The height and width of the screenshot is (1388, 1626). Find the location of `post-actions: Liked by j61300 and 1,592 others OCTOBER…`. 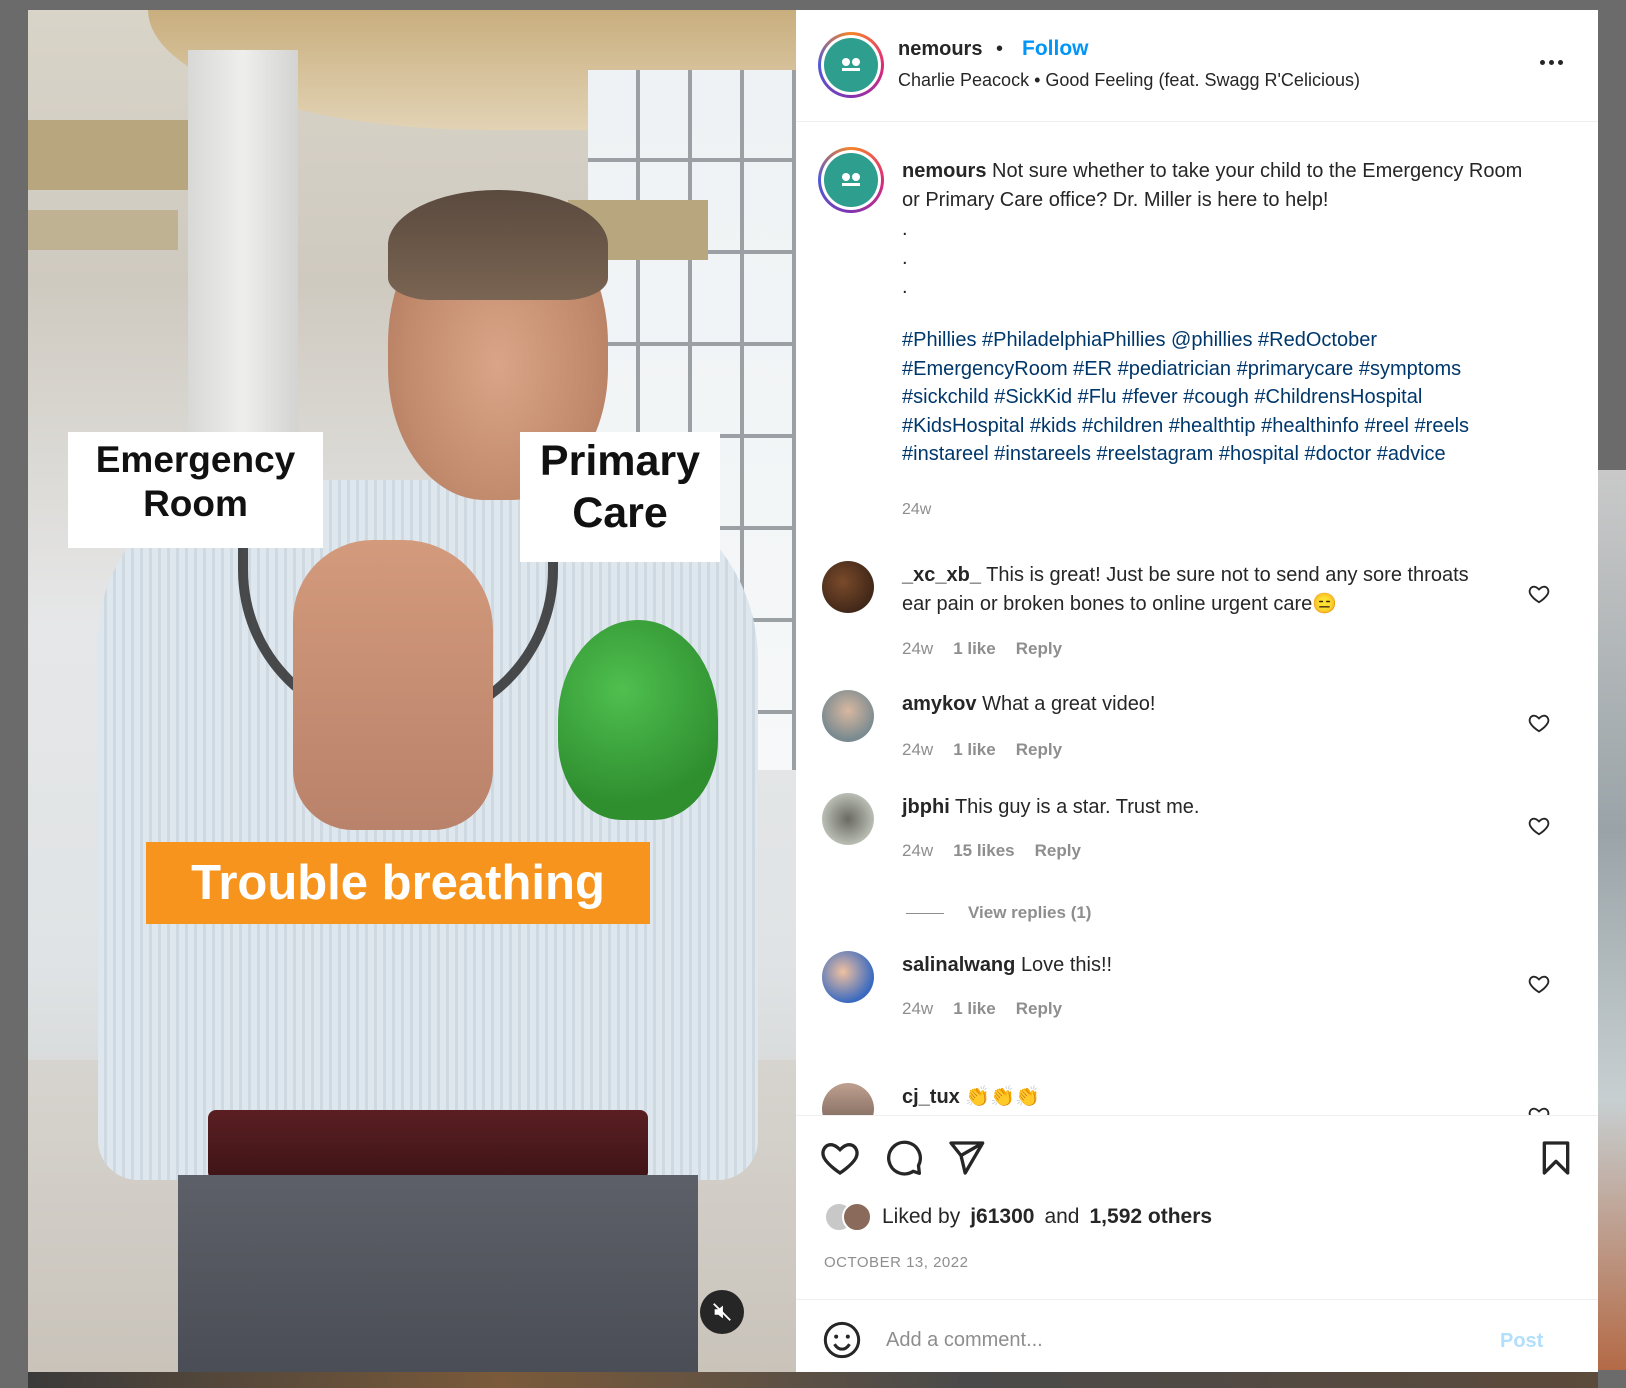

post-actions: Liked by j61300 and 1,592 others OCTOBER… is located at coordinates (1197, 1240).